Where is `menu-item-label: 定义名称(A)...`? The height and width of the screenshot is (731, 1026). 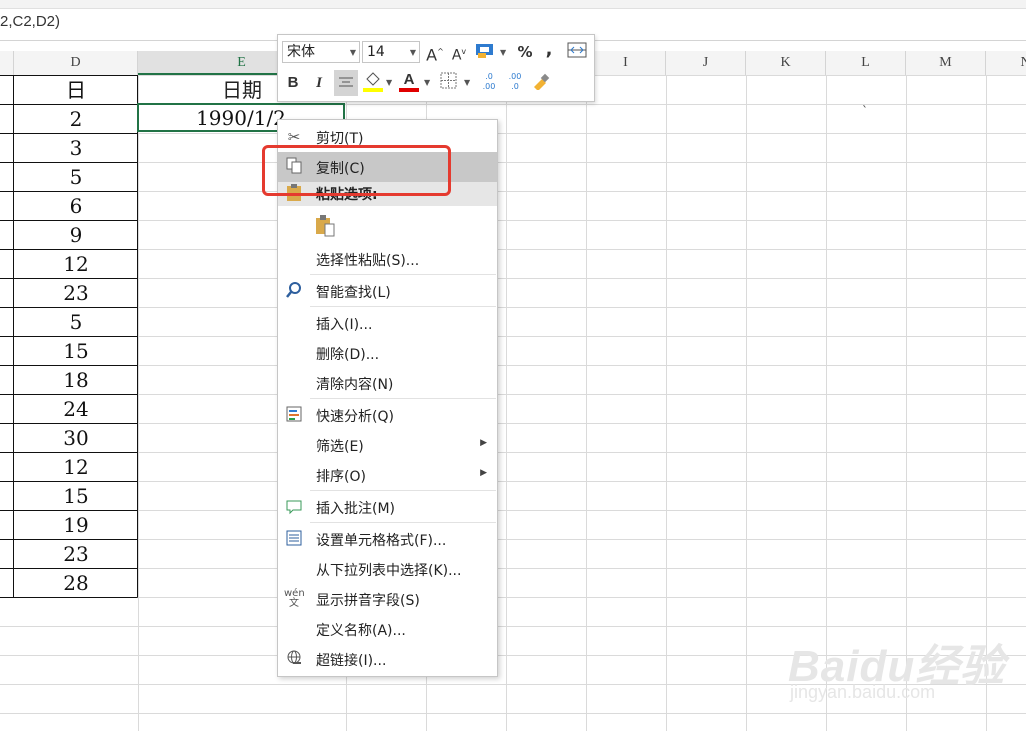 menu-item-label: 定义名称(A)... is located at coordinates (361, 631).